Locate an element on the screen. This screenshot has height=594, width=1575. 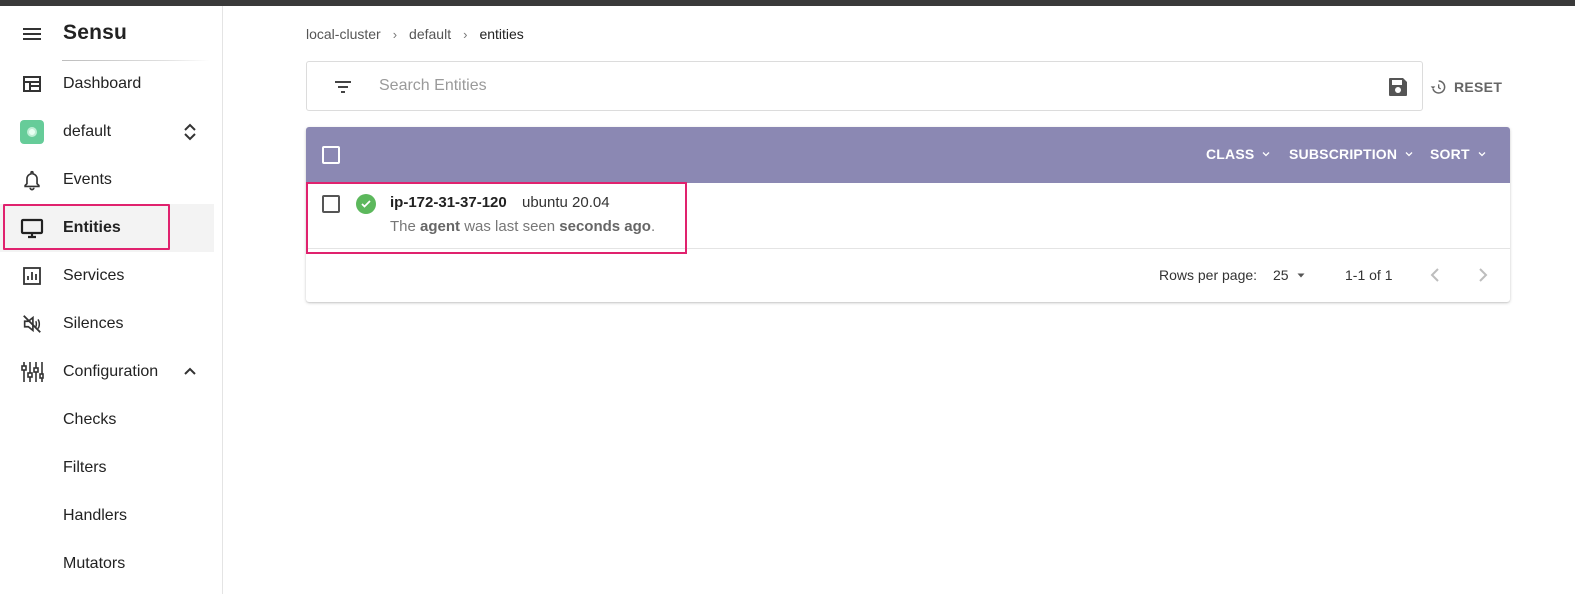
menu-icon is located at coordinates (32, 34).